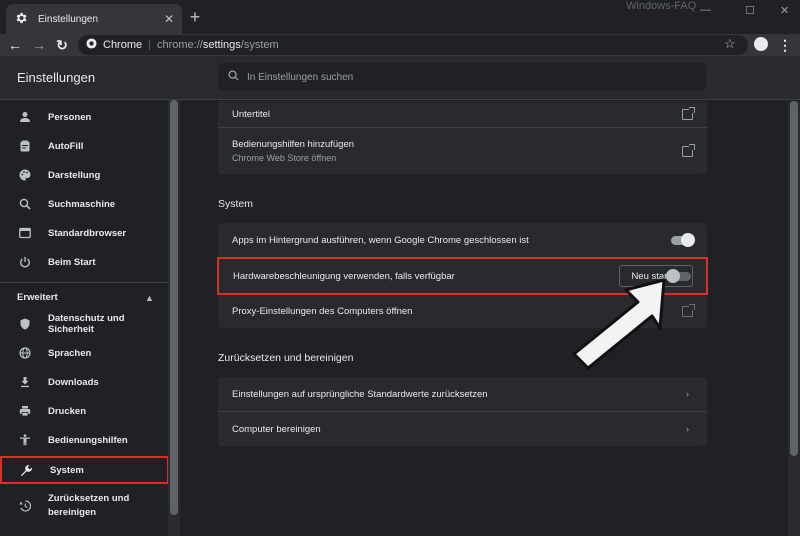 This screenshot has width=800, height=536. Describe the element at coordinates (37, 297) in the screenshot. I see `sidebar-advanced-header: Erweitert` at that location.